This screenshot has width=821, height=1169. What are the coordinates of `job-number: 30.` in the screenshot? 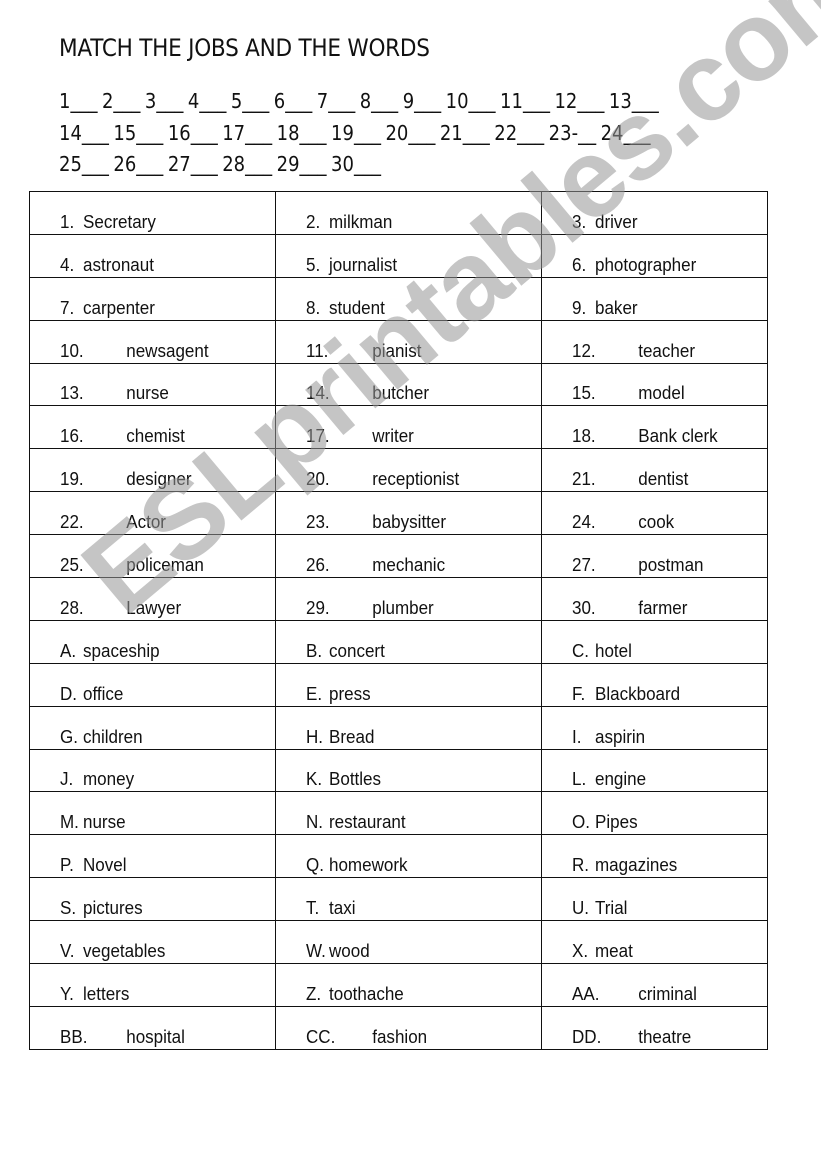 It's located at (584, 607).